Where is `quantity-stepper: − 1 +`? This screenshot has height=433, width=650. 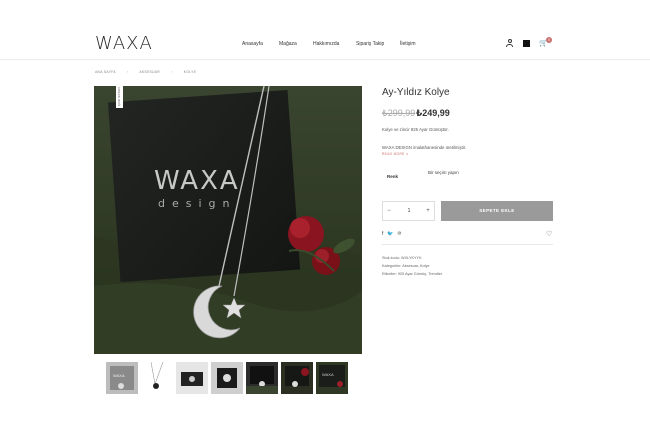 quantity-stepper: − 1 + is located at coordinates (408, 211).